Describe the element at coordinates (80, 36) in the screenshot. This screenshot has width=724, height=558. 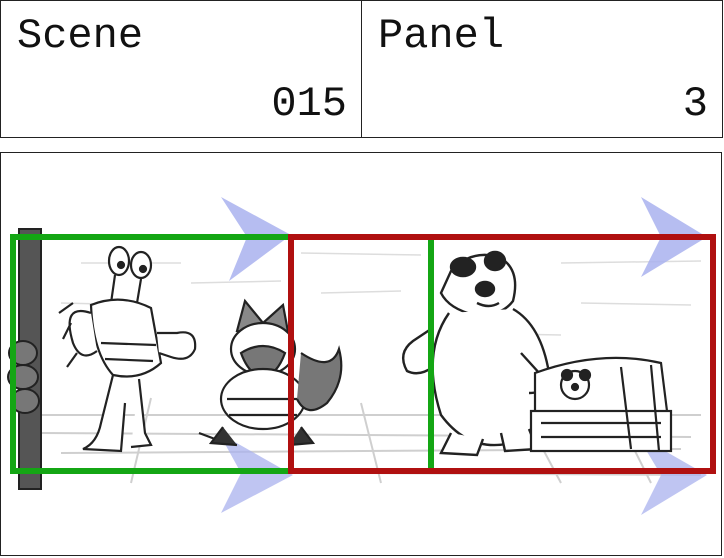
I see `scene-label: Scene` at that location.